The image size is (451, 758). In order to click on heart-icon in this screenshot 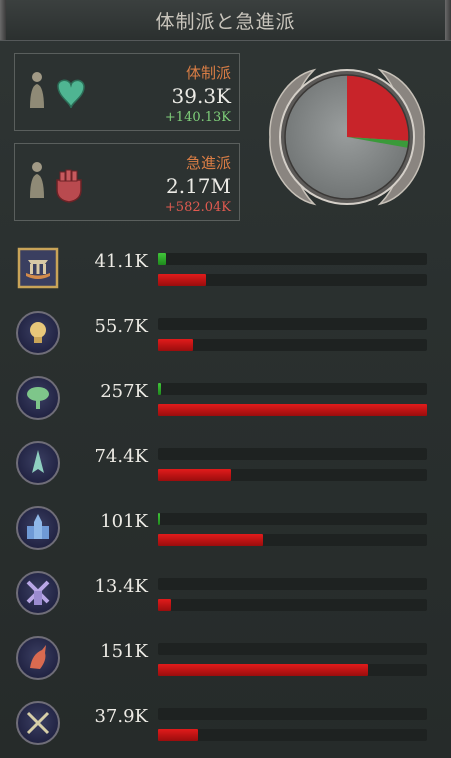, I will do `click(57, 90)`.